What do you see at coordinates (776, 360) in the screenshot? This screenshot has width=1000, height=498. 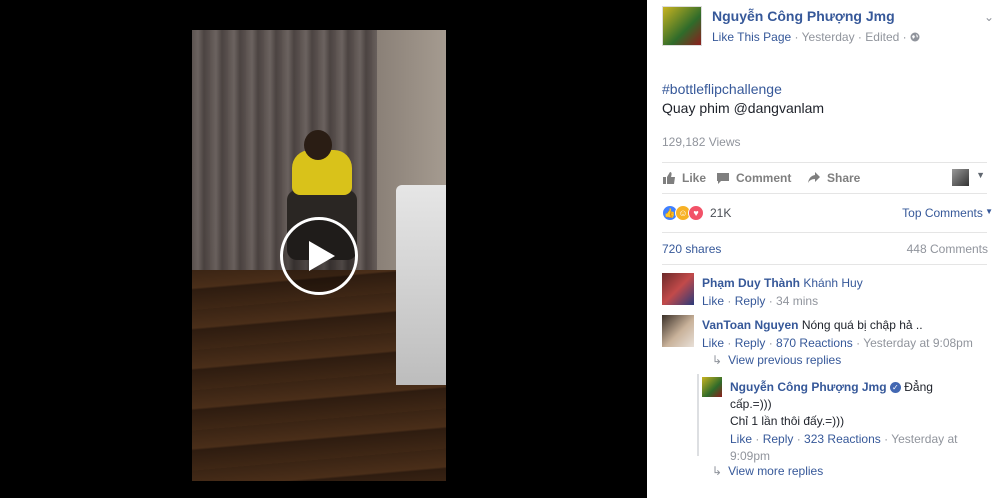 I see `view-previous-replies: ↳ View previous replies` at bounding box center [776, 360].